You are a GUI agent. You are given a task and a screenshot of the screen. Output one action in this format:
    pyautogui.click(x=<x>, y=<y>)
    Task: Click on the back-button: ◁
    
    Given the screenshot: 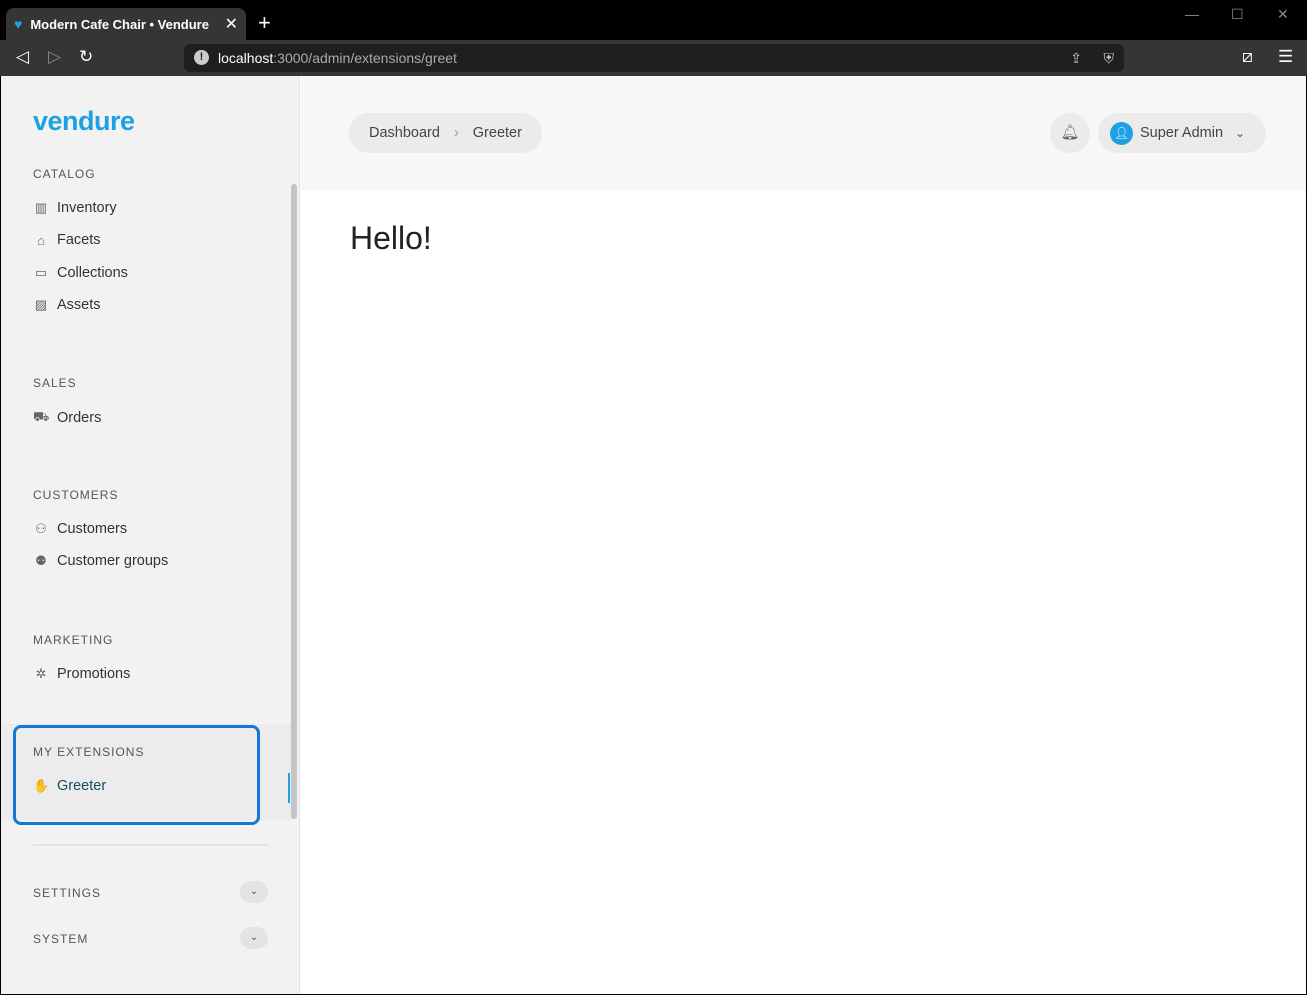 What is the action you would take?
    pyautogui.click(x=22, y=57)
    